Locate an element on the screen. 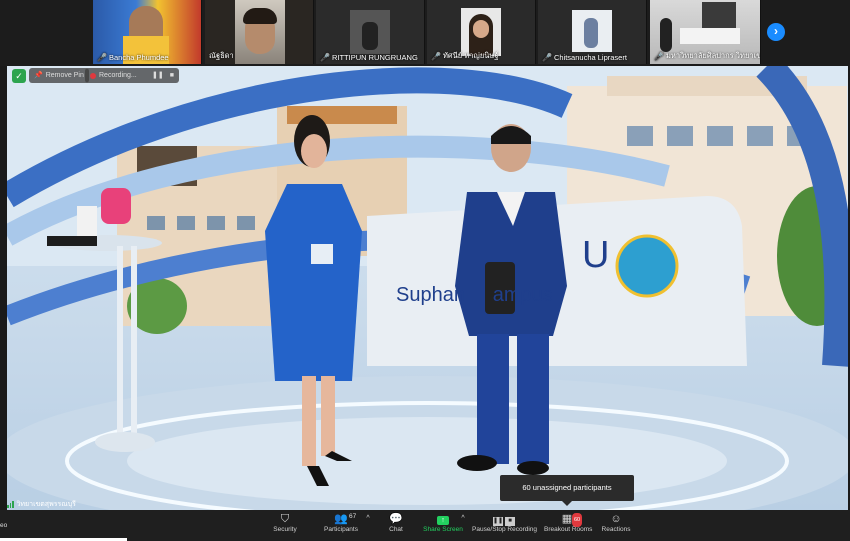 The height and width of the screenshot is (541, 850). breakout-badge: 60 is located at coordinates (577, 520).